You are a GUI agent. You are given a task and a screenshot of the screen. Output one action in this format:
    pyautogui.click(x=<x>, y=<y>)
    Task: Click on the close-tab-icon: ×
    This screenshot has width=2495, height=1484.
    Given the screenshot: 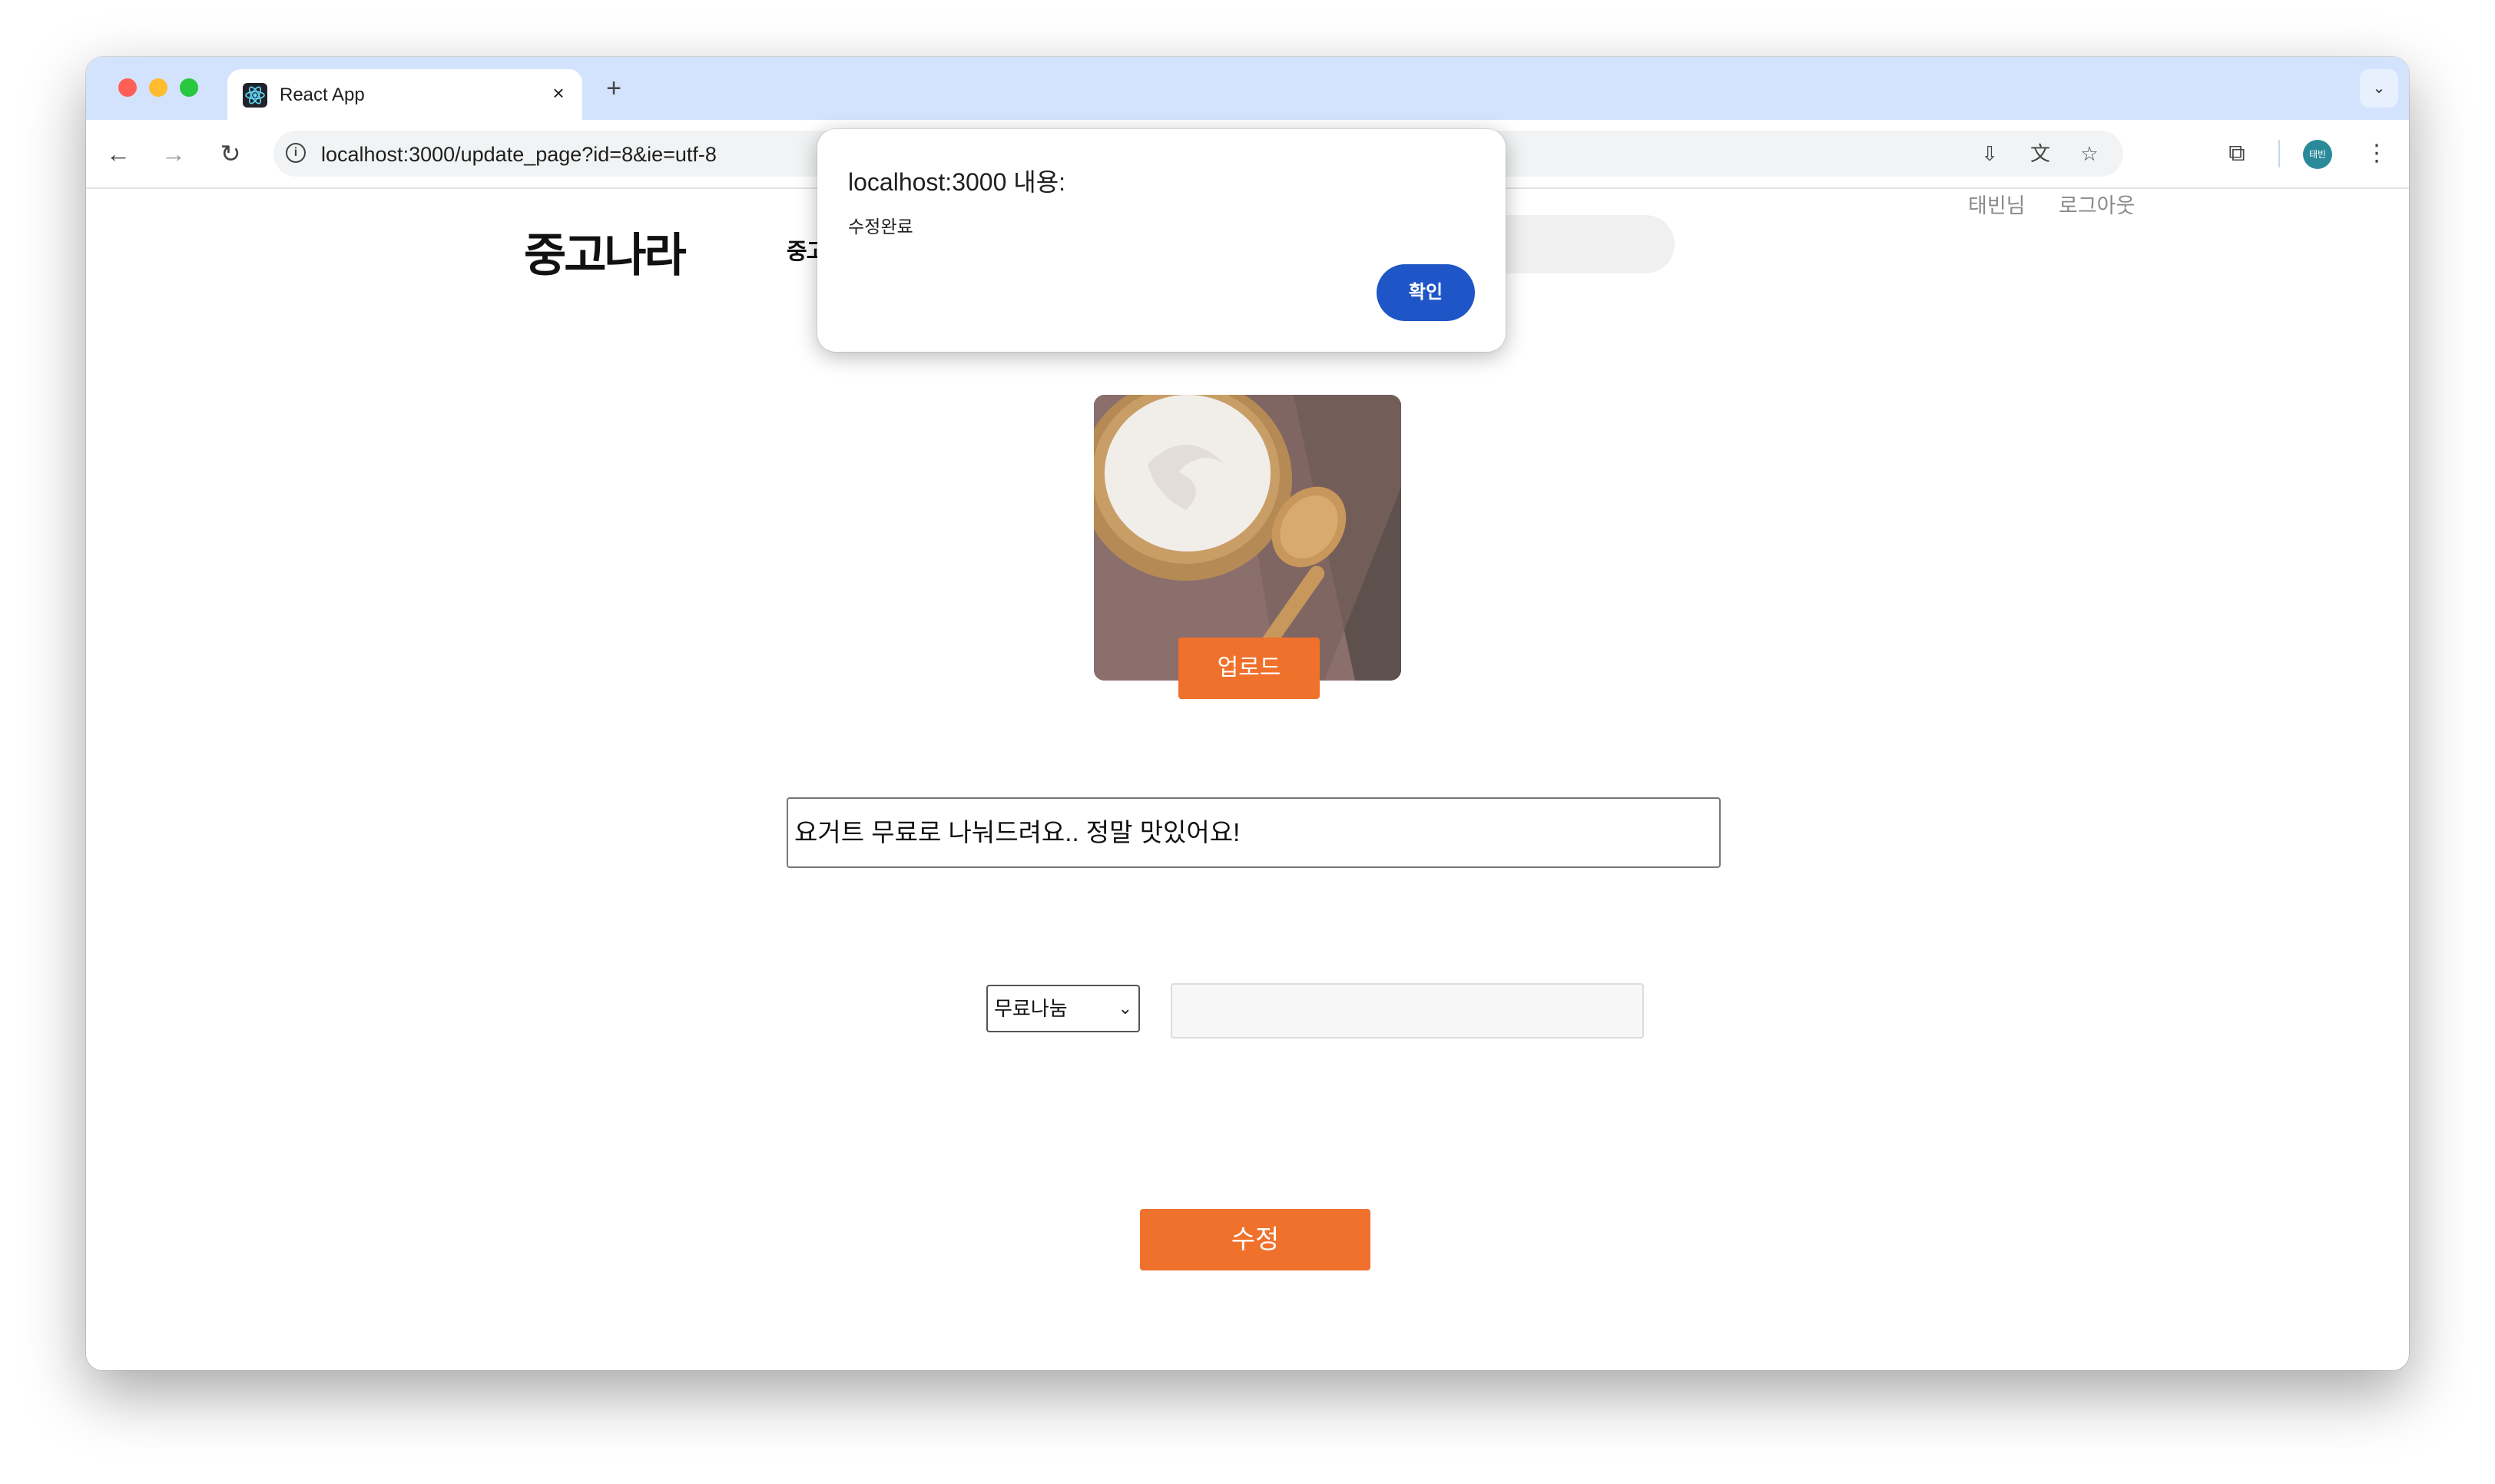 What is the action you would take?
    pyautogui.click(x=558, y=93)
    